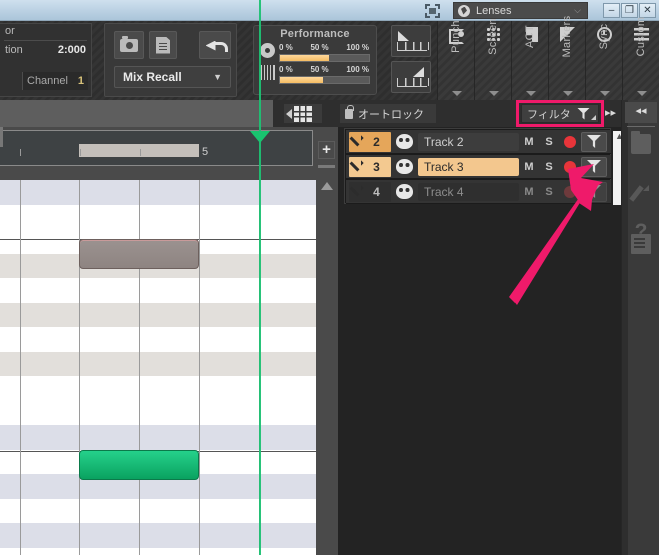 The width and height of the screenshot is (659, 555). I want to click on vertical-tab-strip: Punch Screen ACT Markers Sync Custom, so click(548, 58).